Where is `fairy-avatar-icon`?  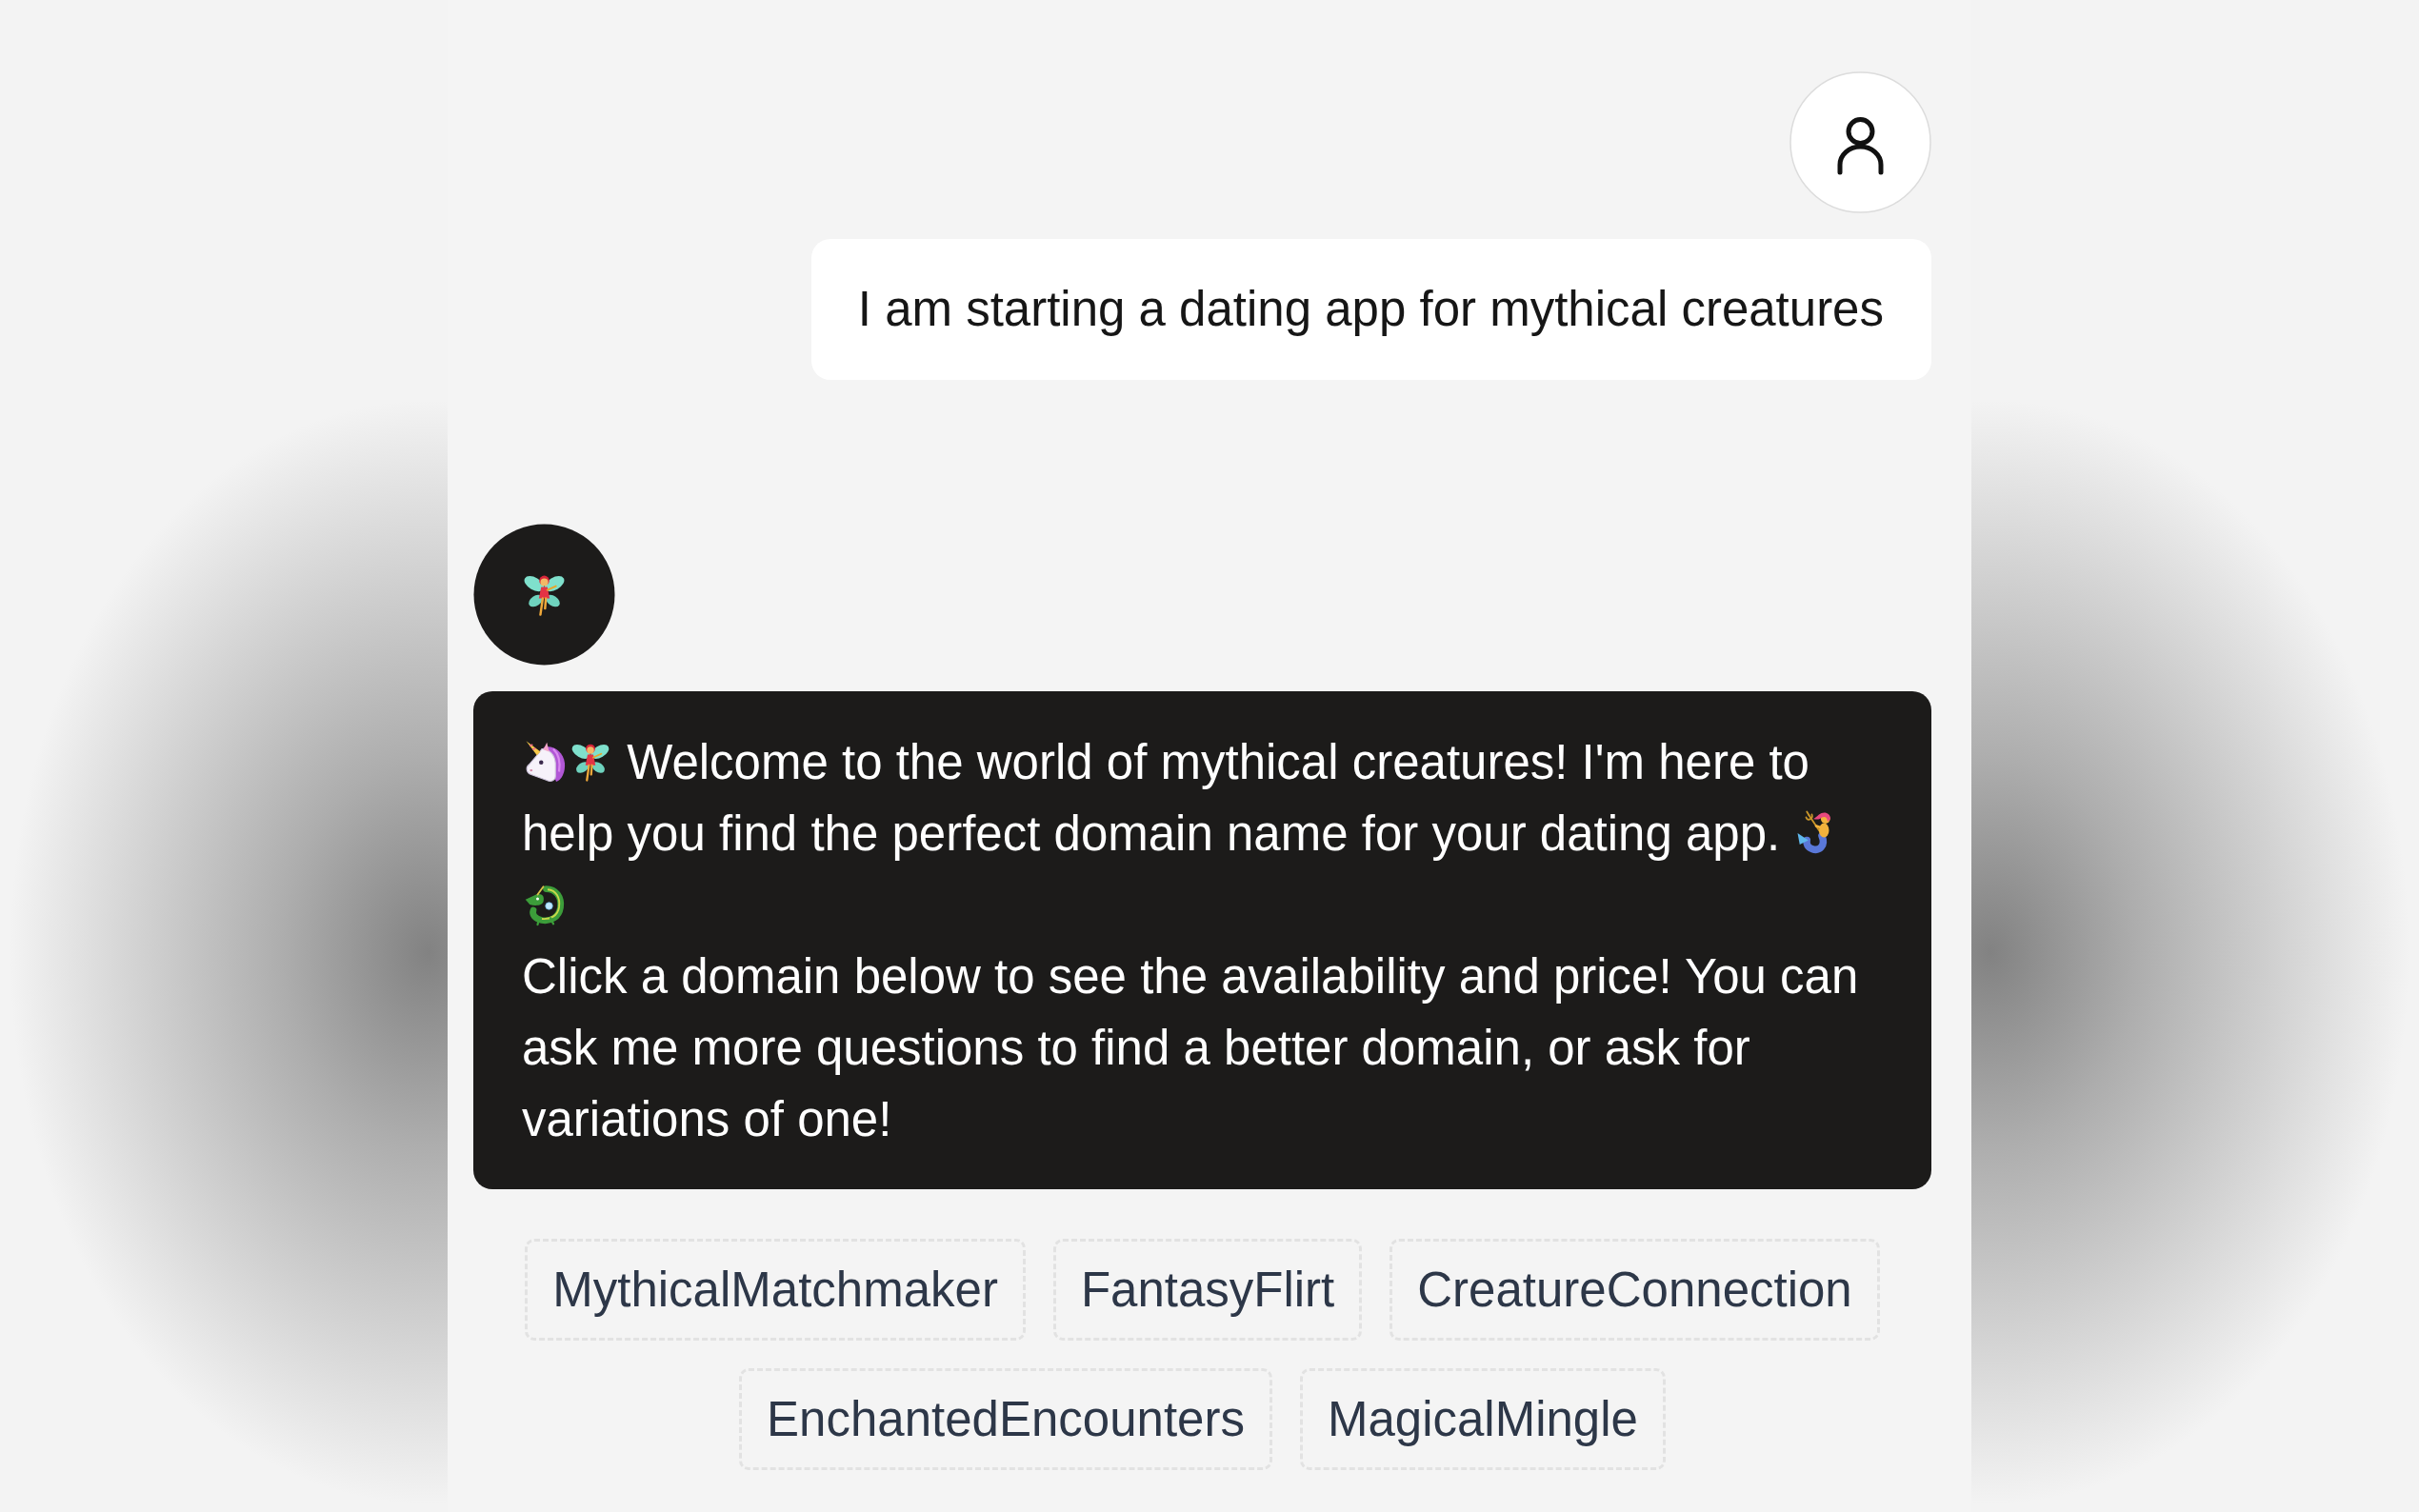 fairy-avatar-icon is located at coordinates (544, 595).